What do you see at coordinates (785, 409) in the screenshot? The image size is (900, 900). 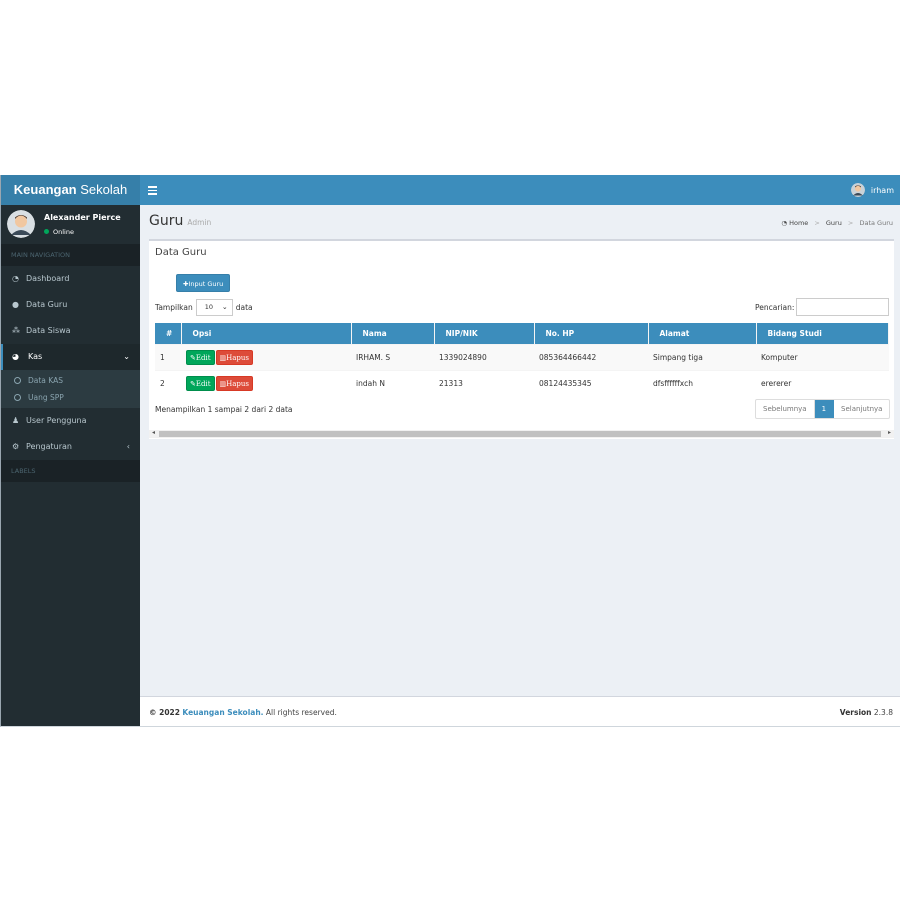 I see `prev-page-button: Sebelumnya` at bounding box center [785, 409].